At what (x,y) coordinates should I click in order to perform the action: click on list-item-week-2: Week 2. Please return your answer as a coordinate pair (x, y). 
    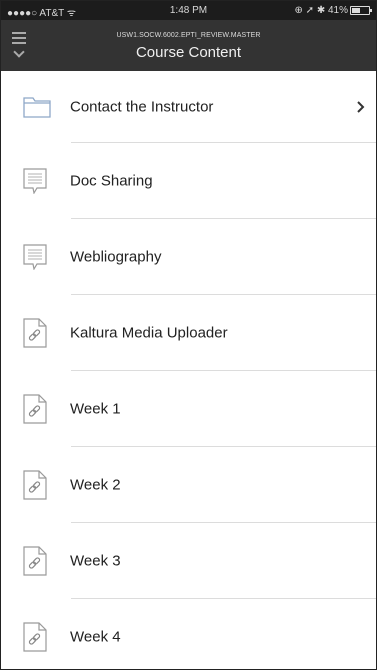
    Looking at the image, I should click on (188, 485).